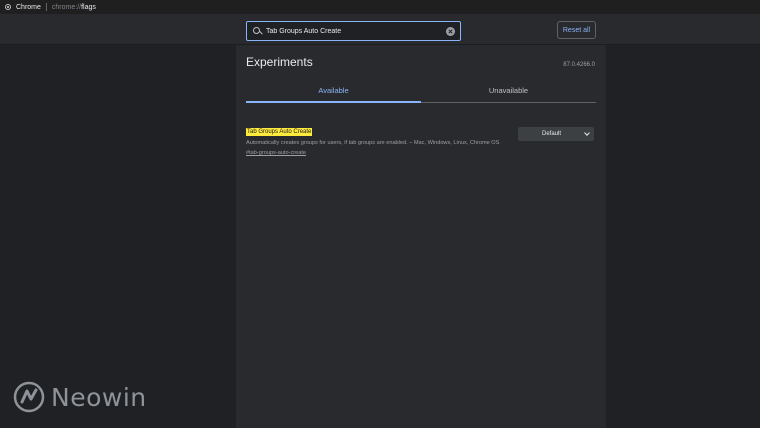  What do you see at coordinates (380, 7) in the screenshot?
I see `address-bar: Chrome chrome:// flags` at bounding box center [380, 7].